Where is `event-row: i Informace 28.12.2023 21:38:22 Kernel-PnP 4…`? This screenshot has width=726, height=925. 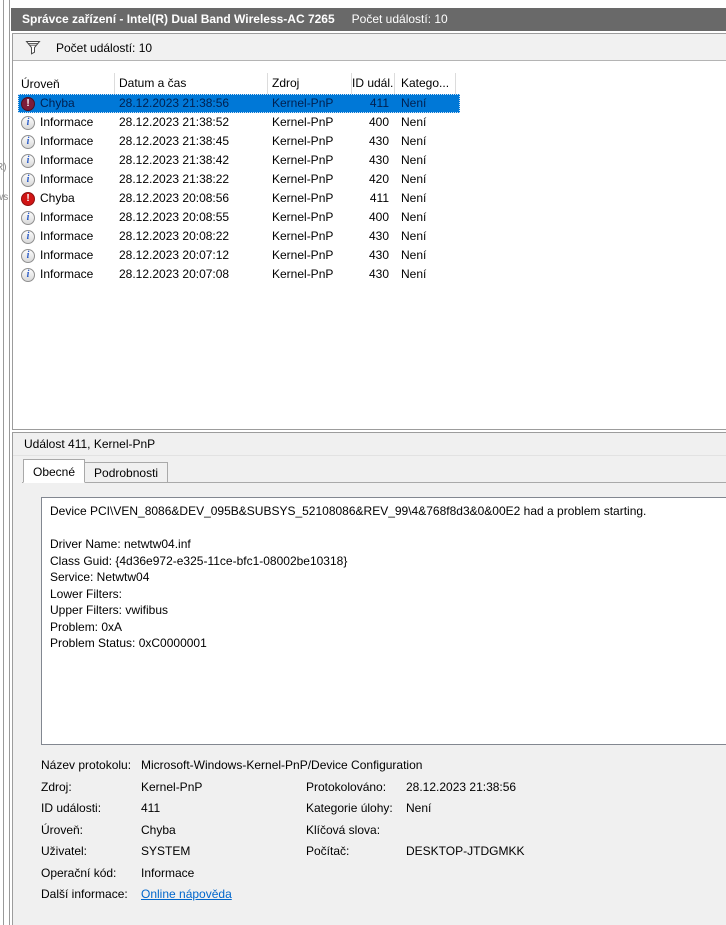 event-row: i Informace 28.12.2023 21:38:22 Kernel-PnP 4… is located at coordinates (239, 179).